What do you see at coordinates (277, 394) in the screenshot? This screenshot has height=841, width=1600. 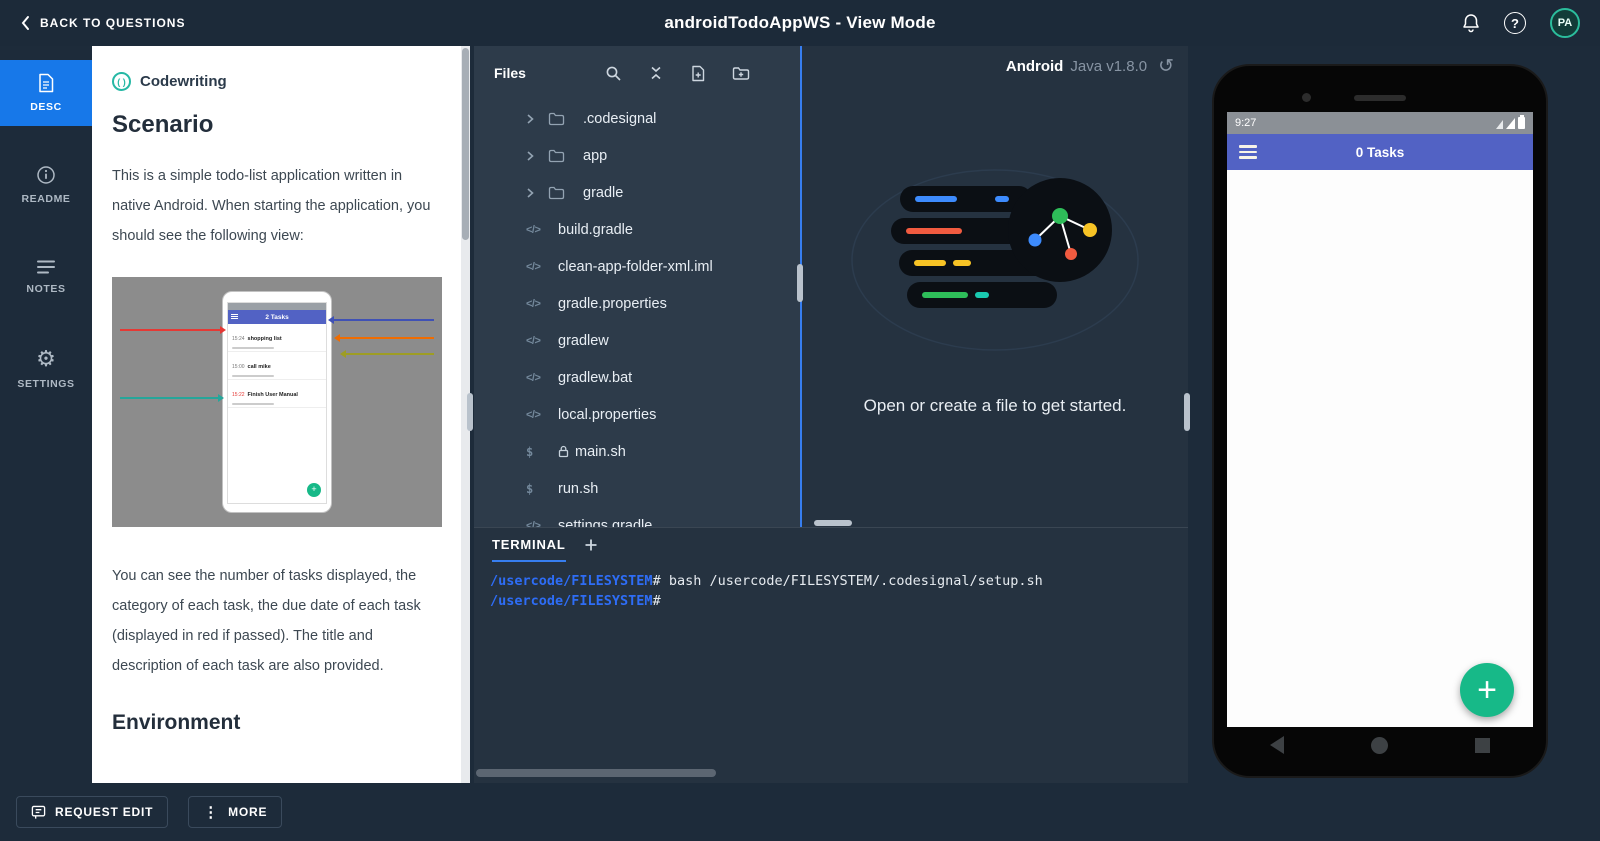 I see `mini-task-row: 15:22 Finish User Manual` at bounding box center [277, 394].